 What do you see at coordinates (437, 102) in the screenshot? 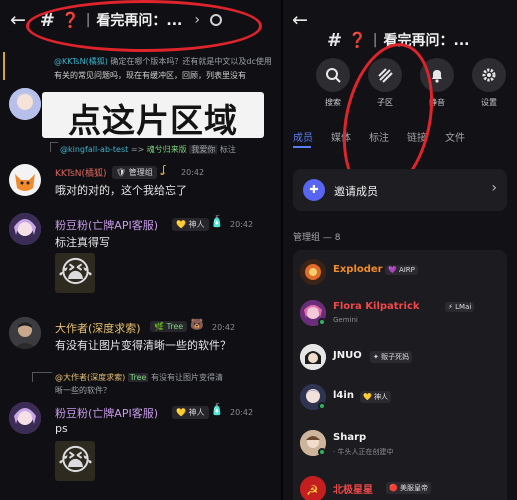
I see `mute-label: 静音` at bounding box center [437, 102].